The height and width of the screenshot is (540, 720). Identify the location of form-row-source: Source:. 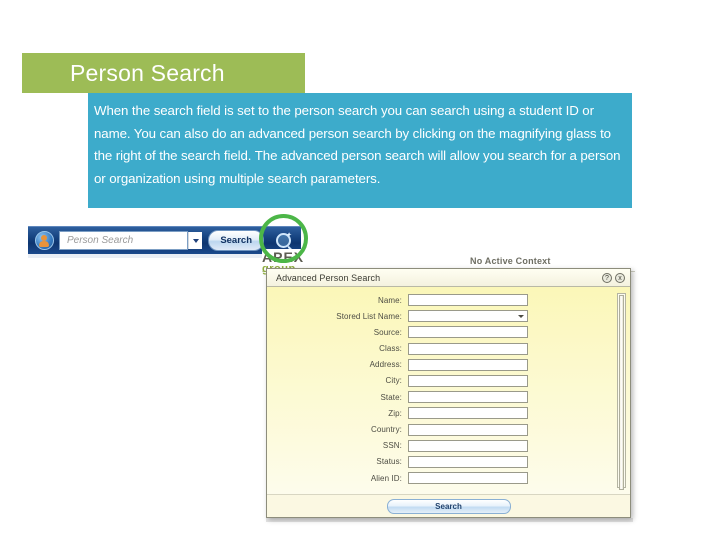
(437, 332).